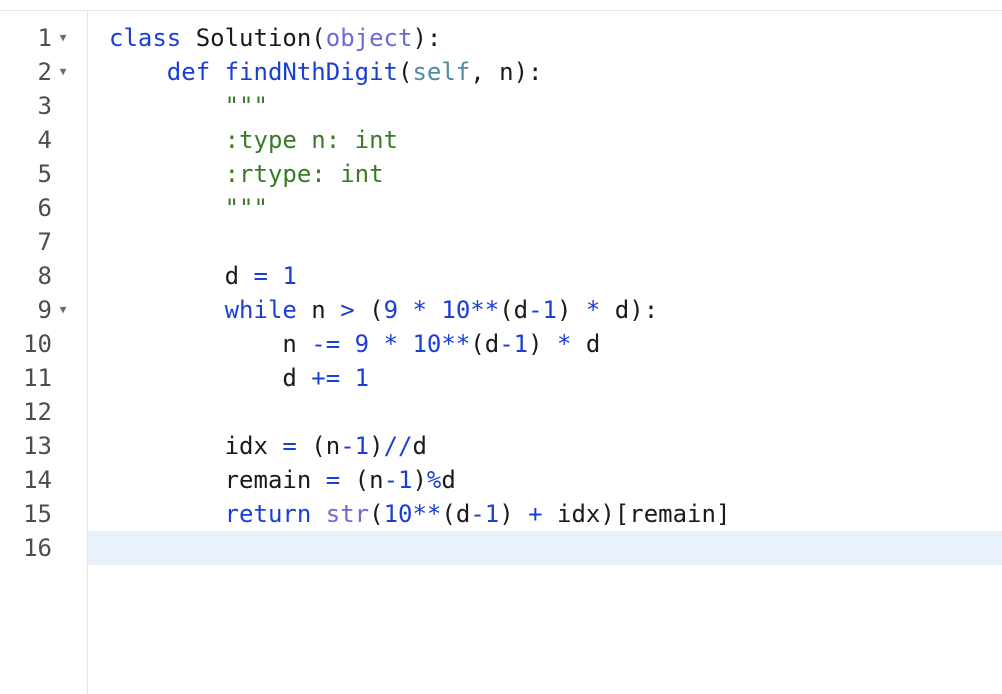  I want to click on code-line: idx = (n-1)//d, so click(268, 446).